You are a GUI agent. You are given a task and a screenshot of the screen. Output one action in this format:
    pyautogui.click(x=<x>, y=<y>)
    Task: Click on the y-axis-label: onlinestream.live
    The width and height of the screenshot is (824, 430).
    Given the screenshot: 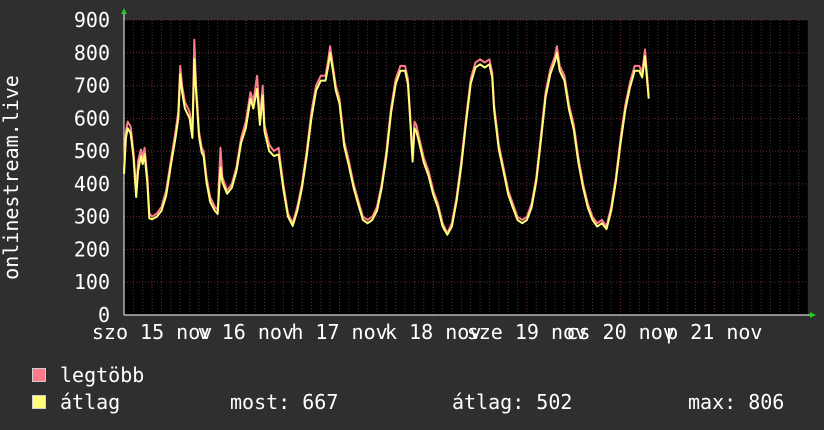 What is the action you would take?
    pyautogui.click(x=11, y=177)
    